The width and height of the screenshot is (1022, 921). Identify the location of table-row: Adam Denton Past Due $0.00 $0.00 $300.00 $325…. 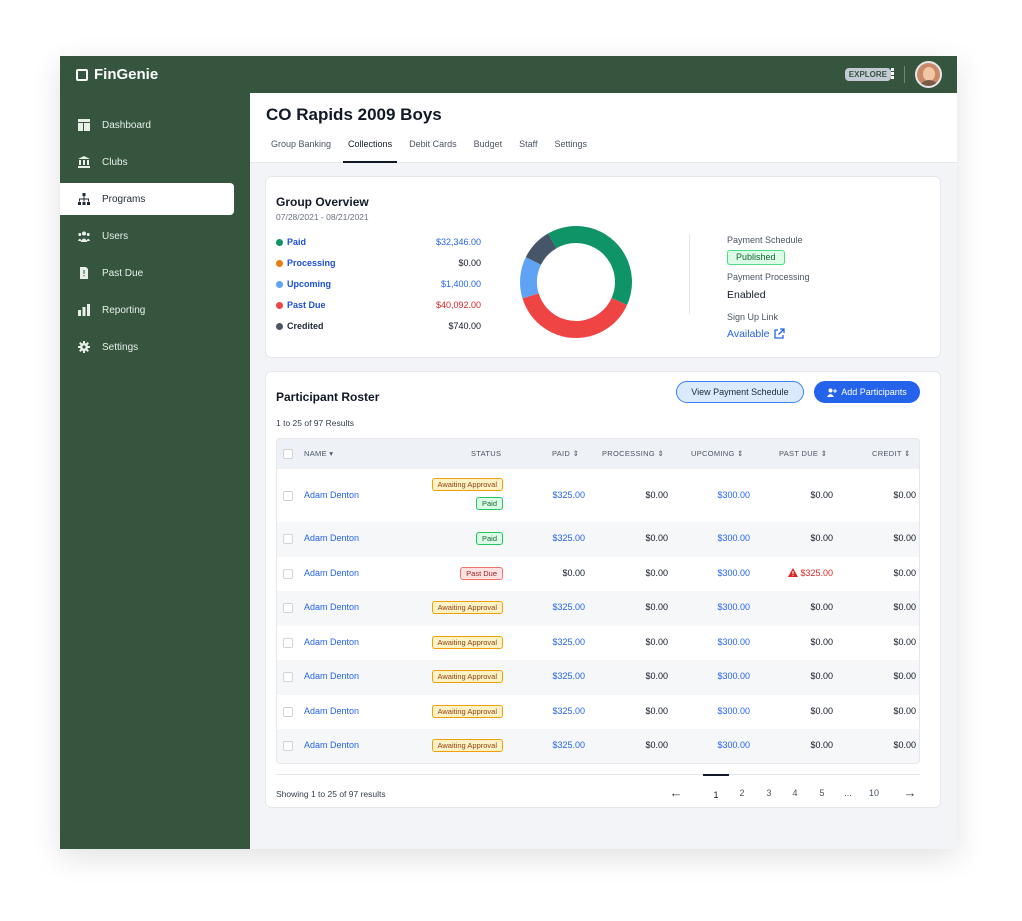
(598, 574).